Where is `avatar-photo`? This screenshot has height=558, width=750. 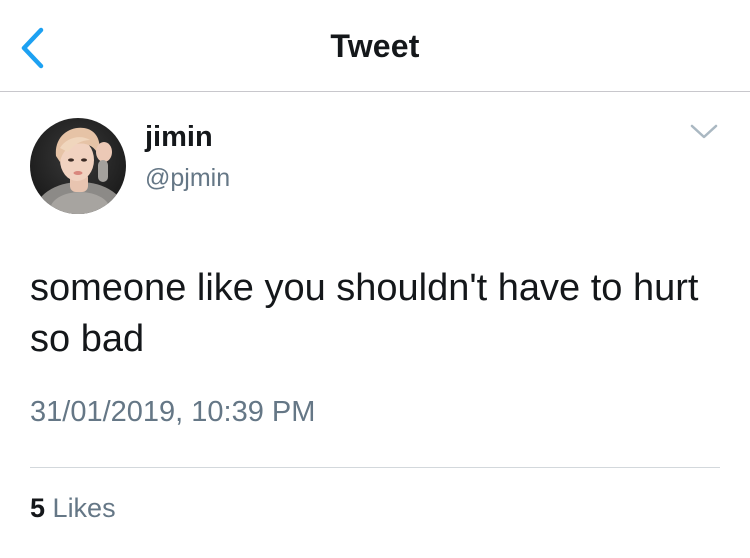
avatar-photo is located at coordinates (78, 166).